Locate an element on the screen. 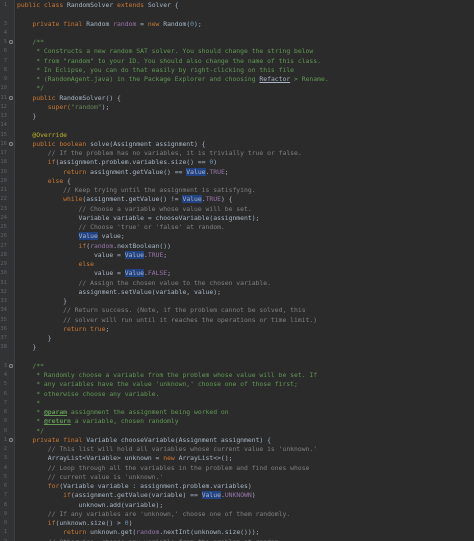  code-line: 8 unknown.add(variable); is located at coordinates (237, 505).